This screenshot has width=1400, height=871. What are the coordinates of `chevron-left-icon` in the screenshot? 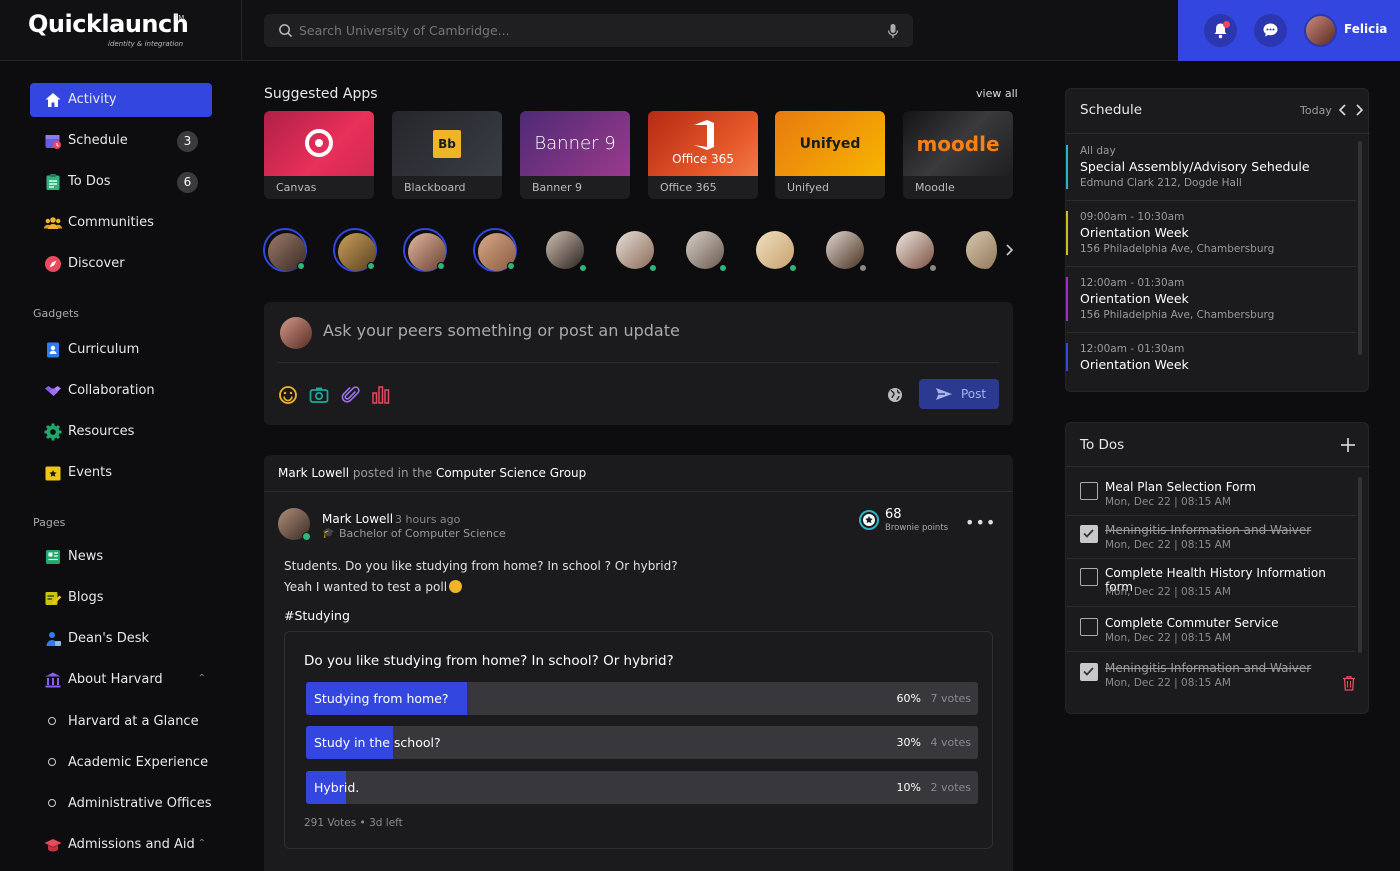 It's located at (1343, 110).